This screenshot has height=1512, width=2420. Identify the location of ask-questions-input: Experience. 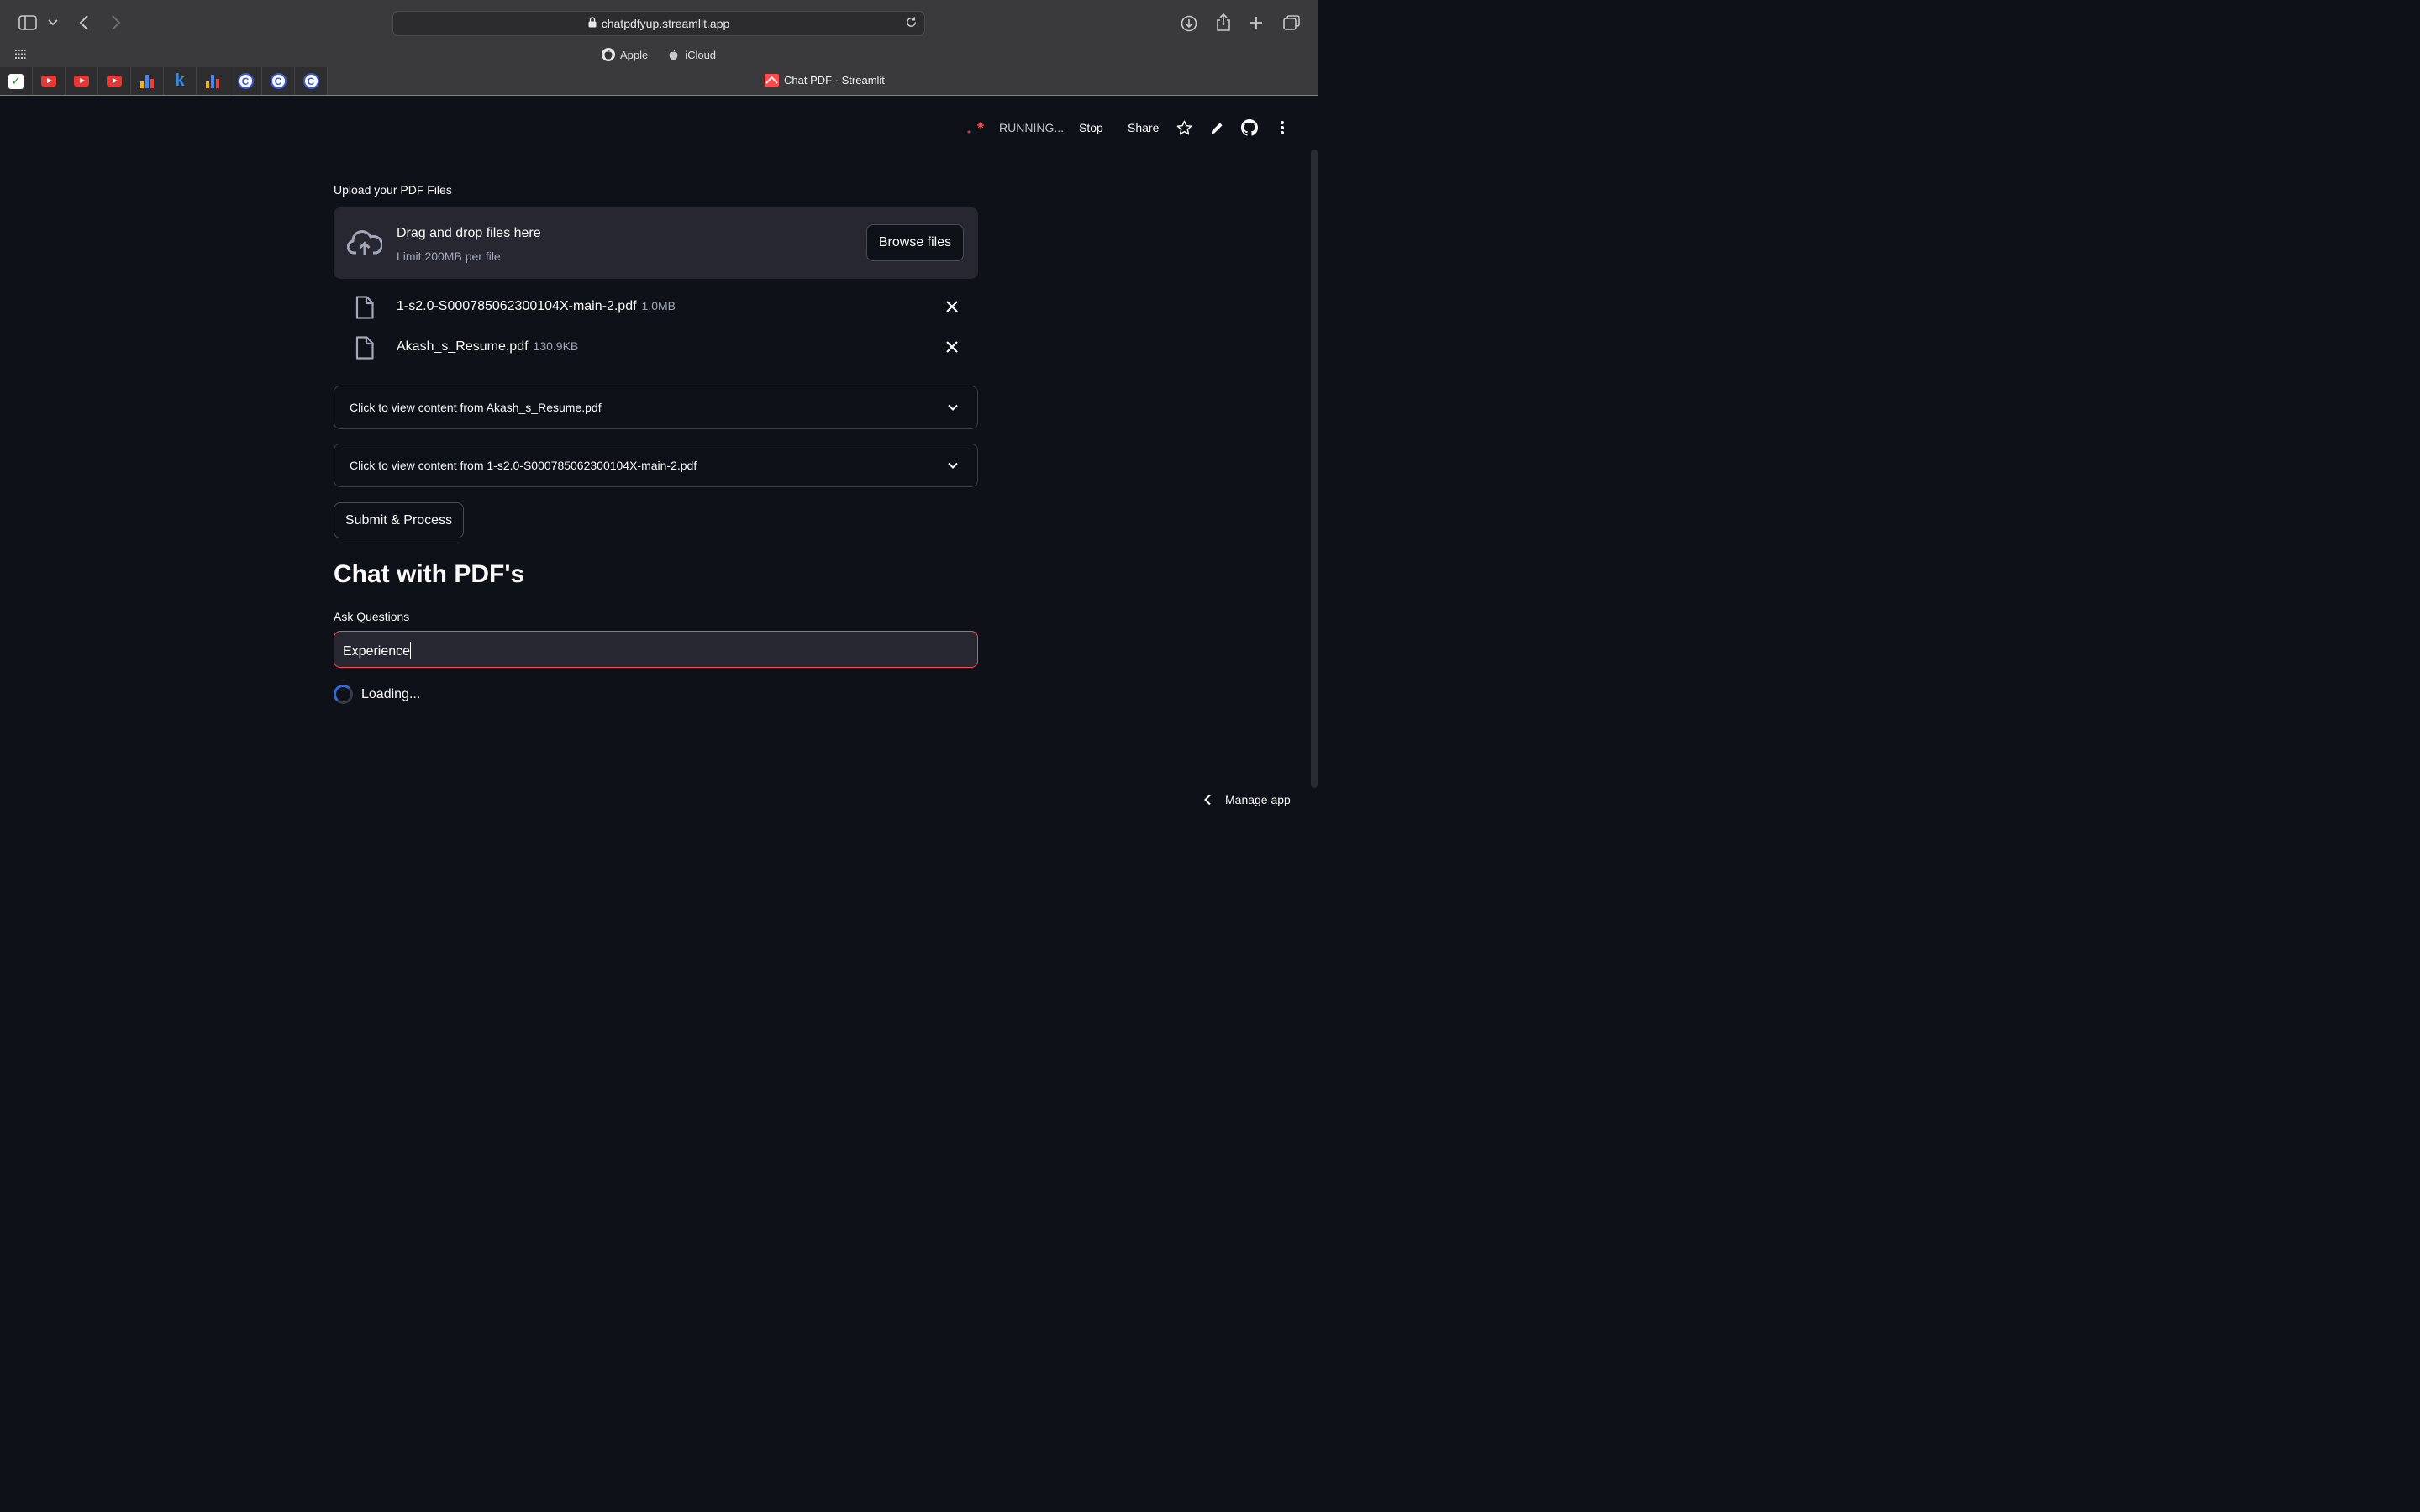
(656, 649).